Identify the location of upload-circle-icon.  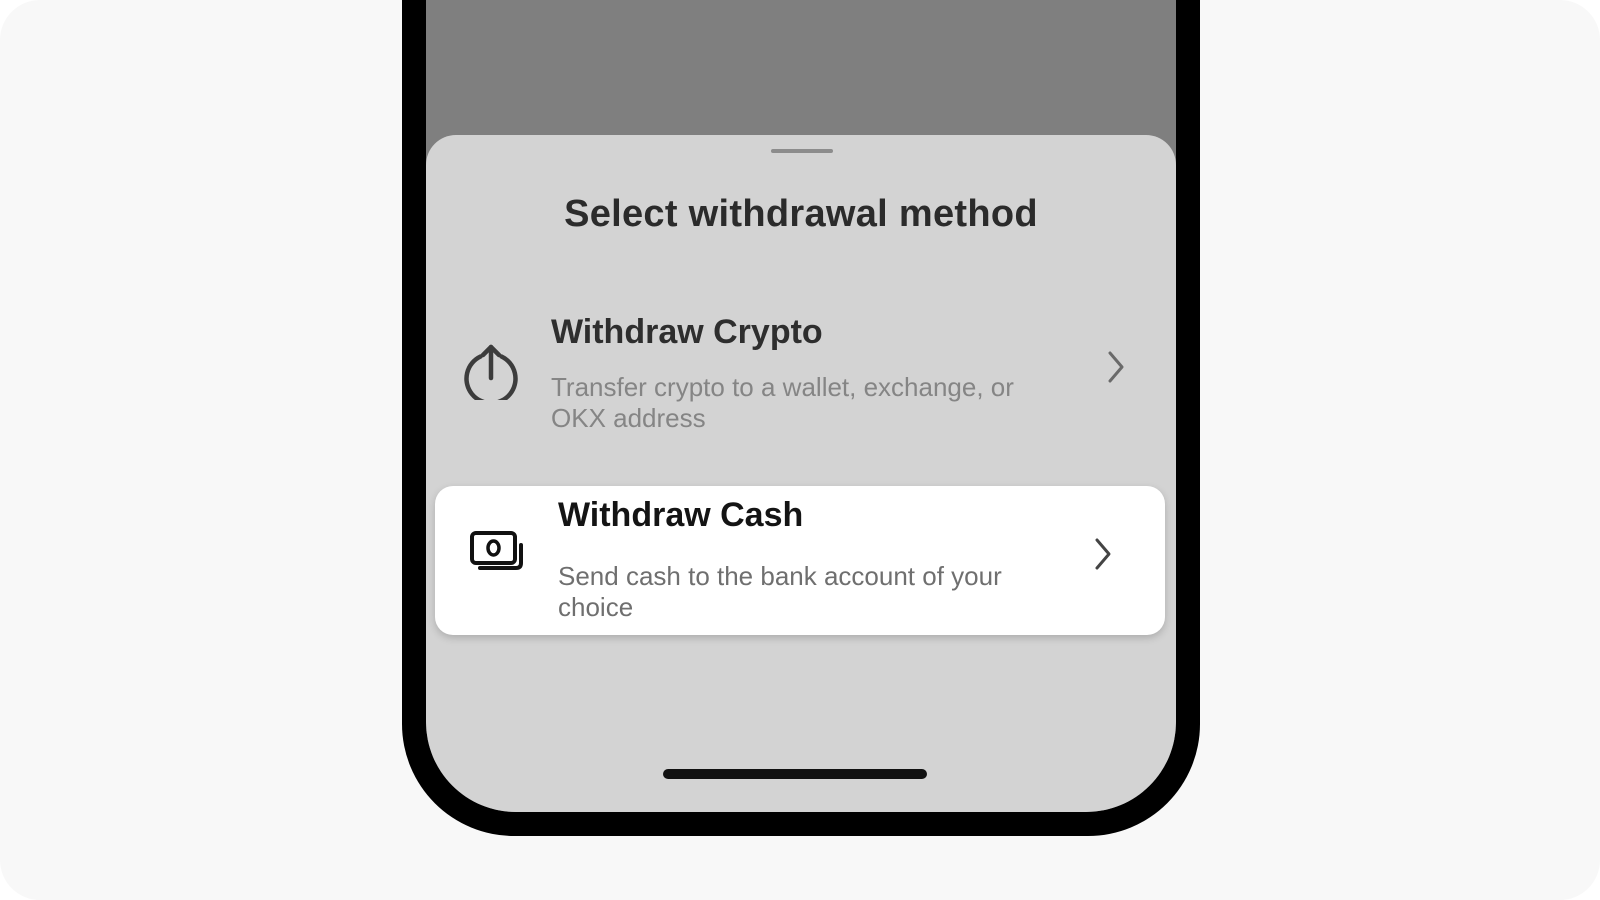
(491, 373).